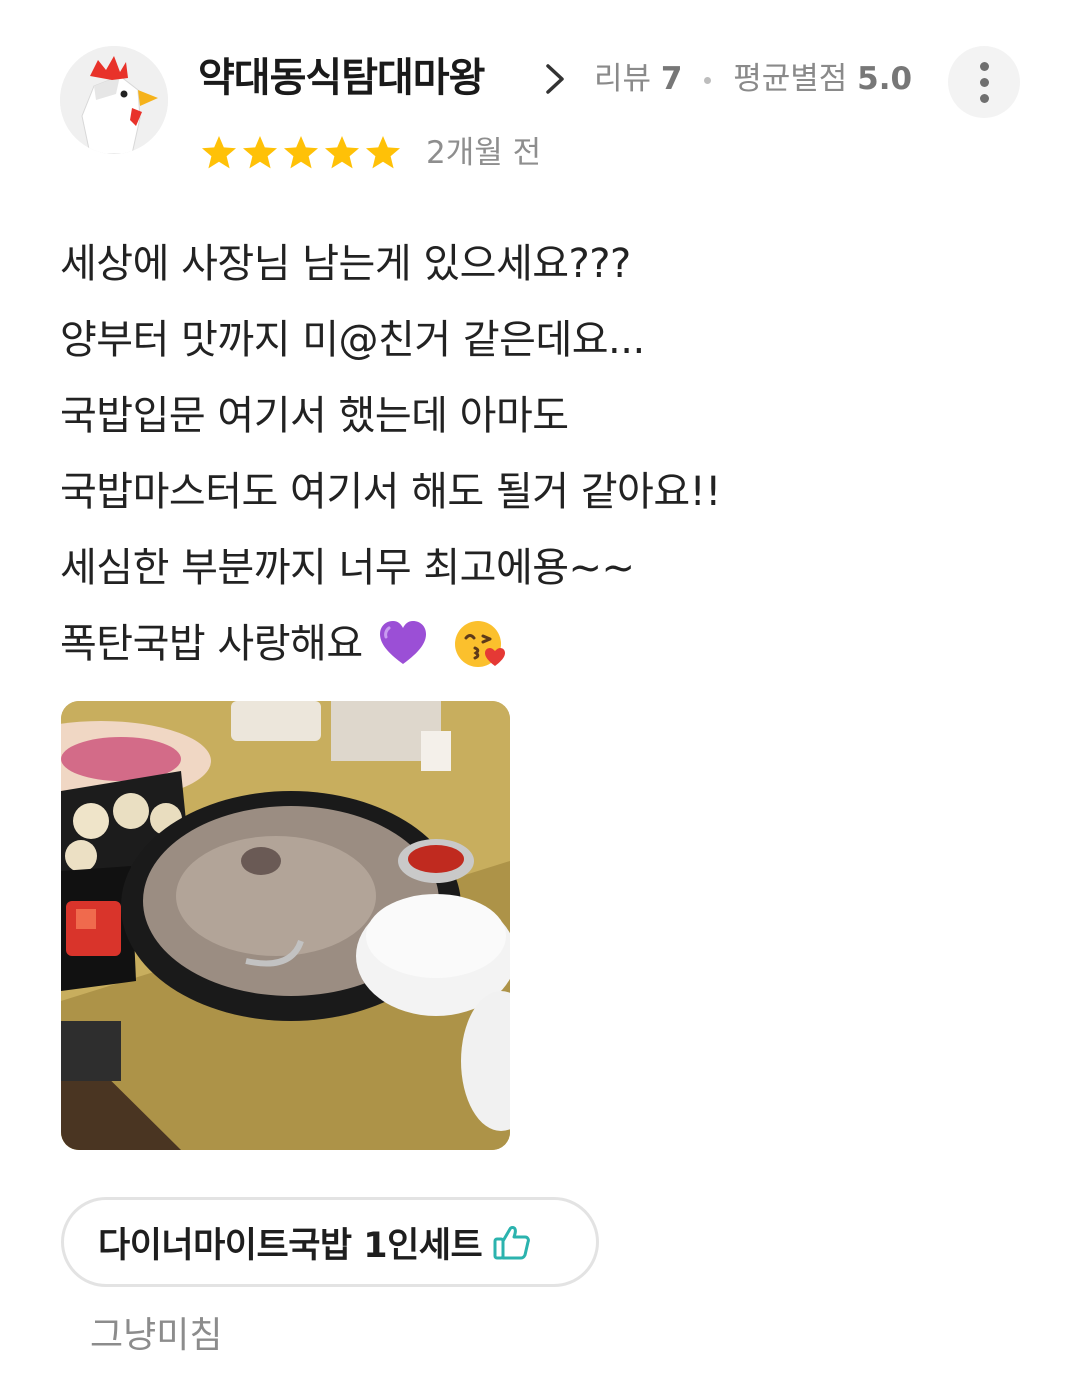 The width and height of the screenshot is (1080, 1374). I want to click on food-photo-image, so click(285, 925).